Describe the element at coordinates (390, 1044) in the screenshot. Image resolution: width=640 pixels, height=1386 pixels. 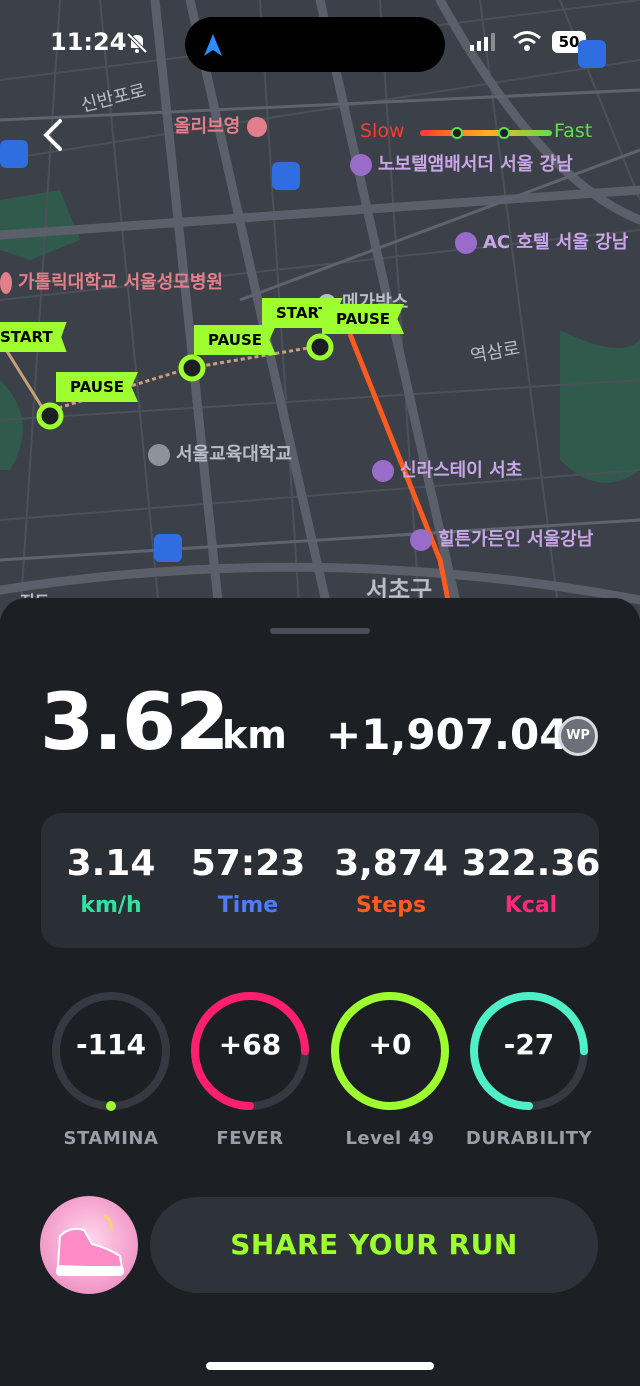
I see `level-value: +0` at that location.